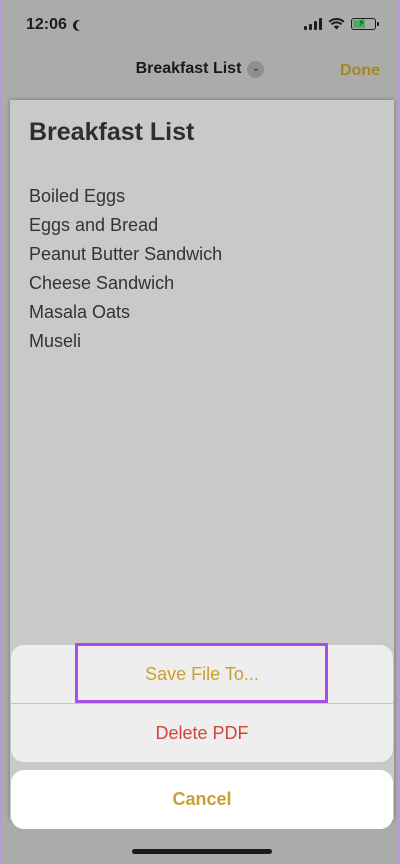  Describe the element at coordinates (202, 733) in the screenshot. I see `delete-pdf-button: Delete PDF` at that location.